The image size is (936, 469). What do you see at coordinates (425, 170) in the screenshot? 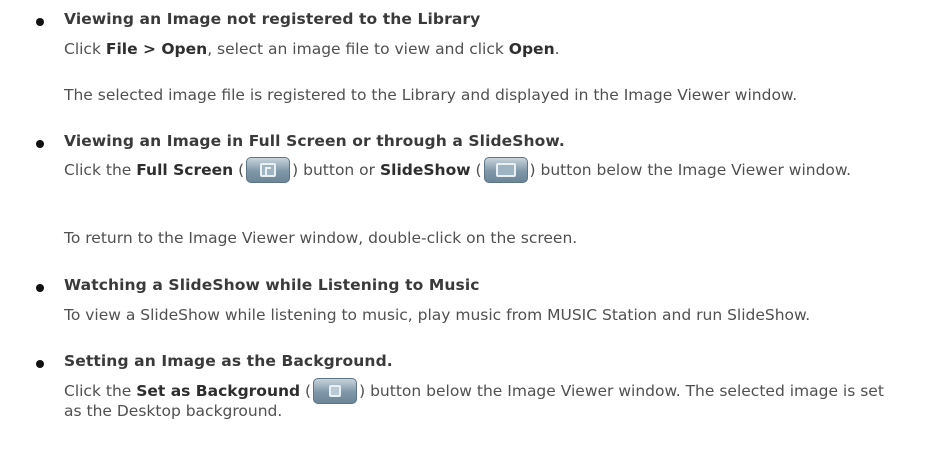
I see `slideshow-label: SlideShow` at bounding box center [425, 170].